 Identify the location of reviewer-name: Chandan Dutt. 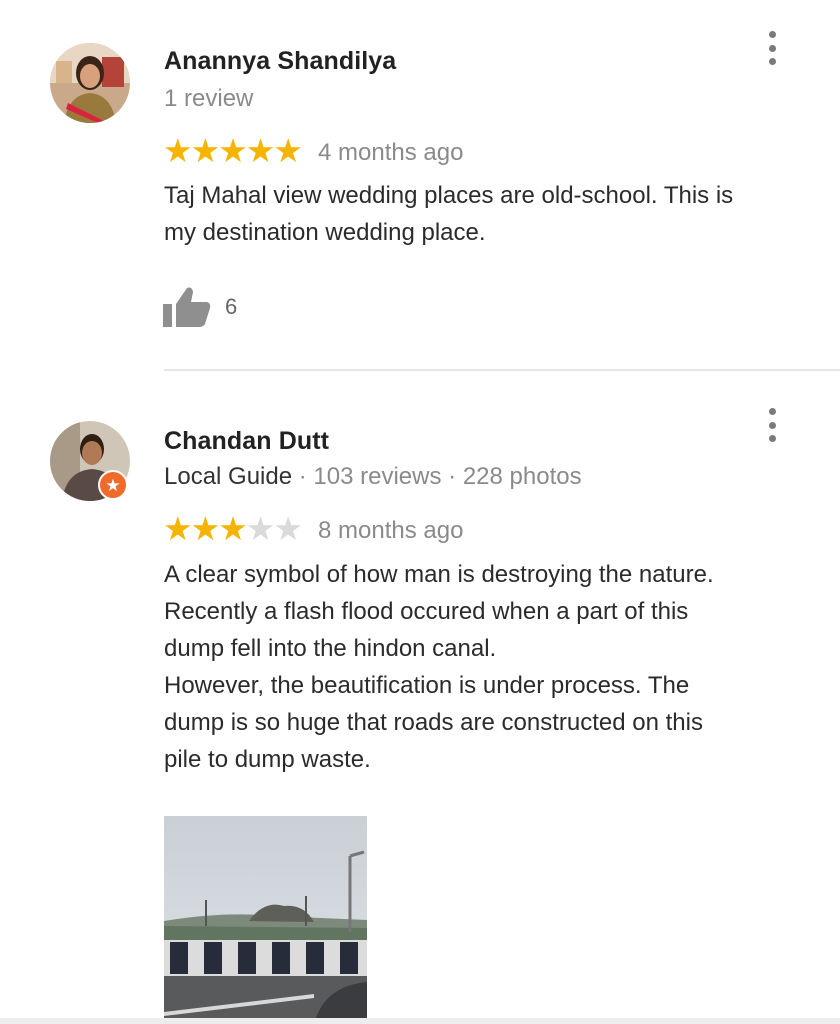
(246, 441).